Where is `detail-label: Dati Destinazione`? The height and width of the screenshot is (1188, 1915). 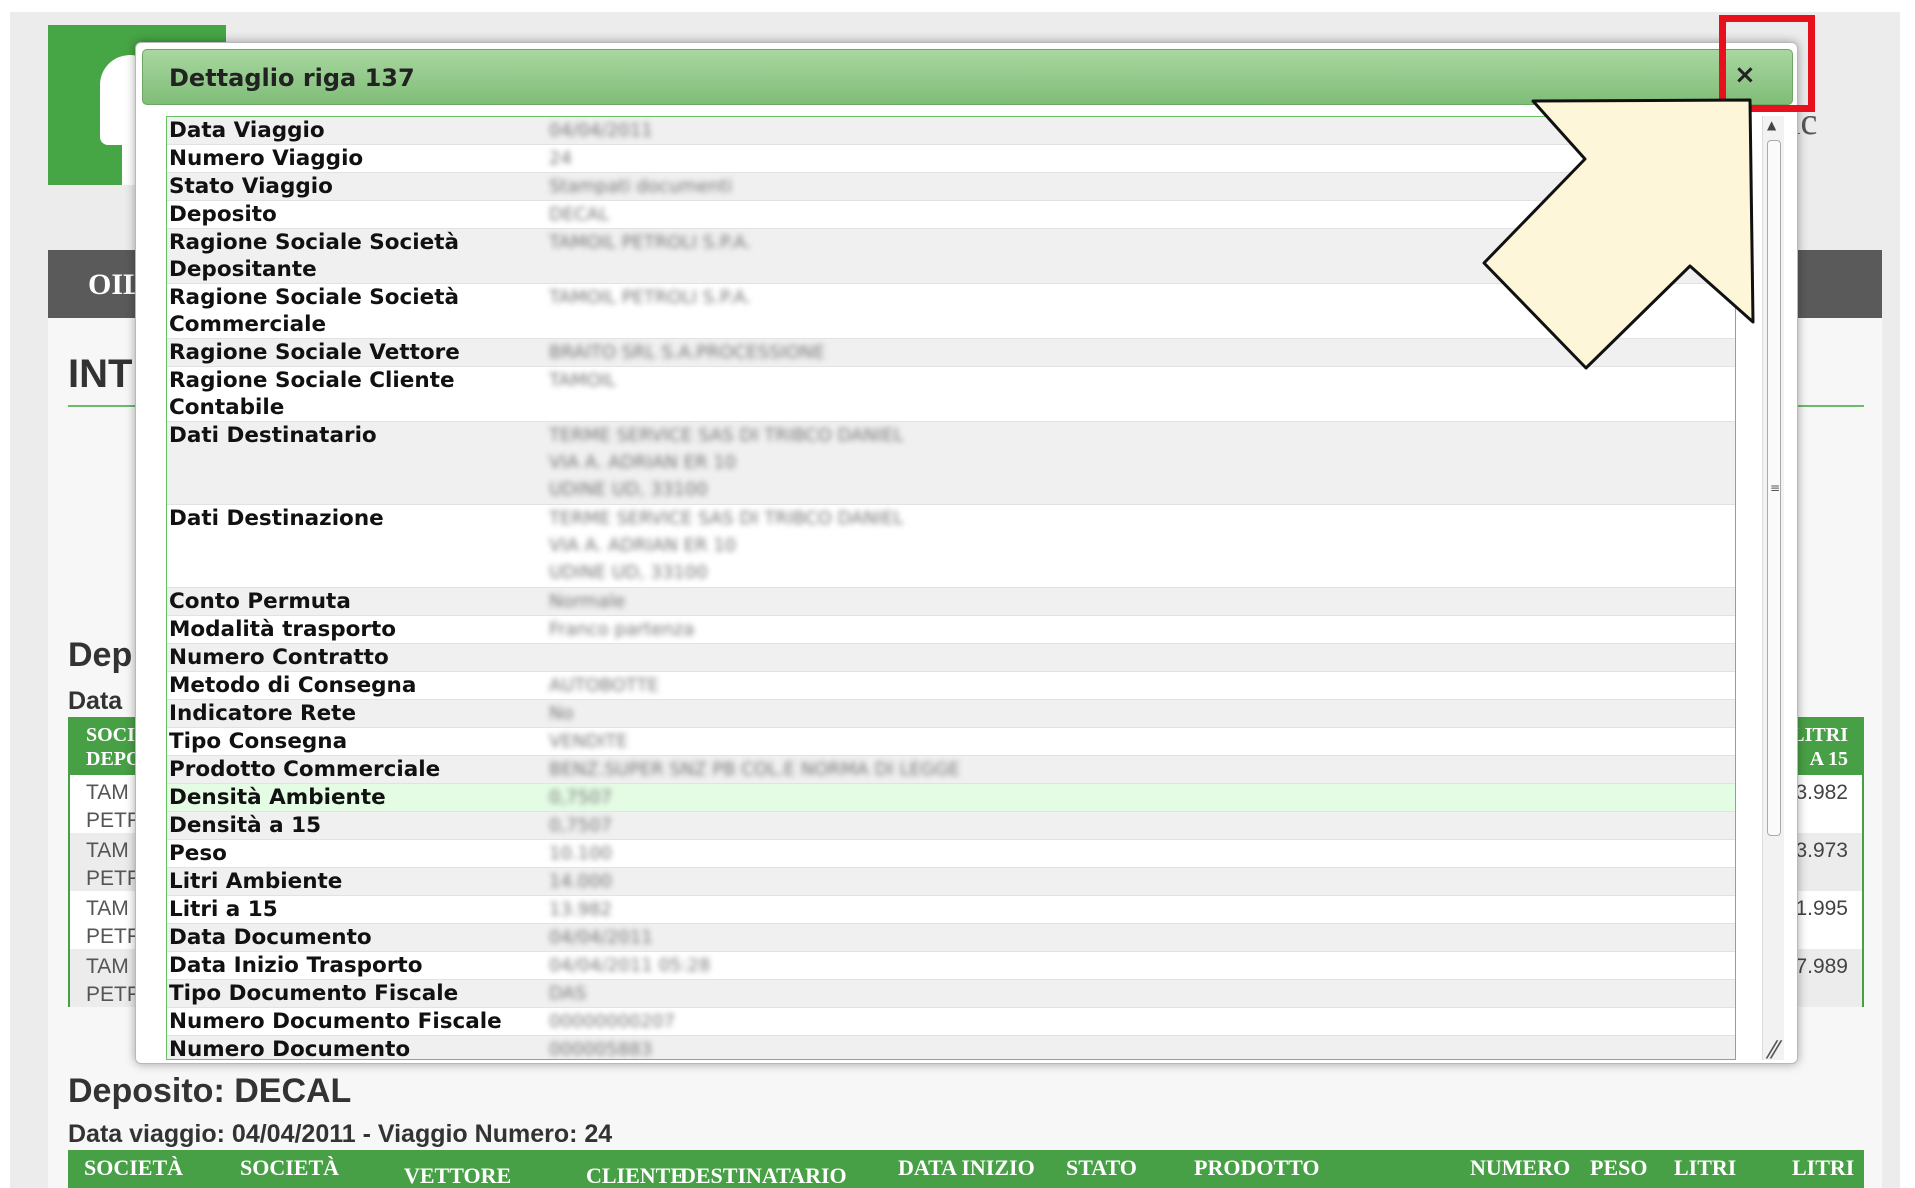 detail-label: Dati Destinazione is located at coordinates (276, 518).